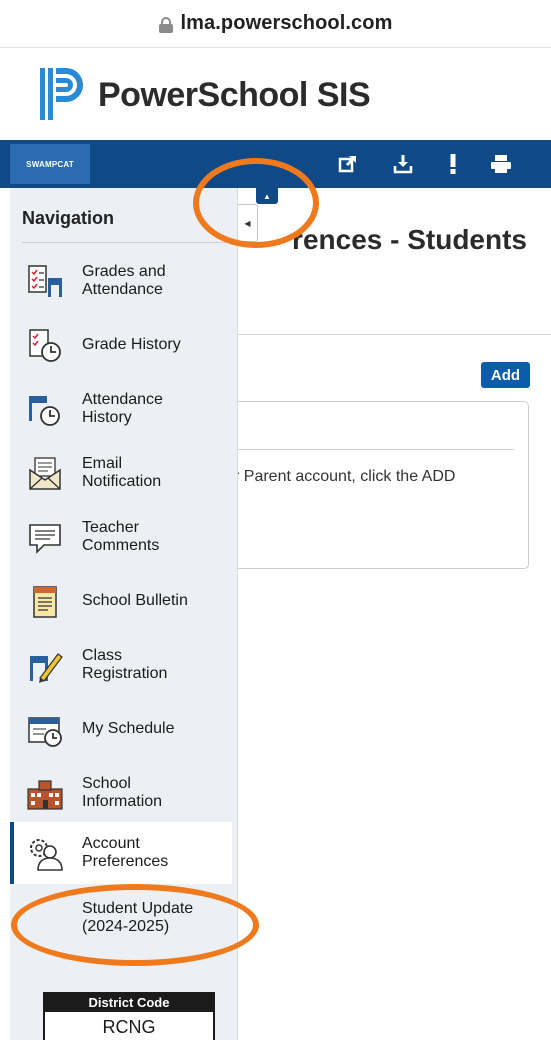 This screenshot has width=551, height=1040. I want to click on account-preferences-icon, so click(46, 855).